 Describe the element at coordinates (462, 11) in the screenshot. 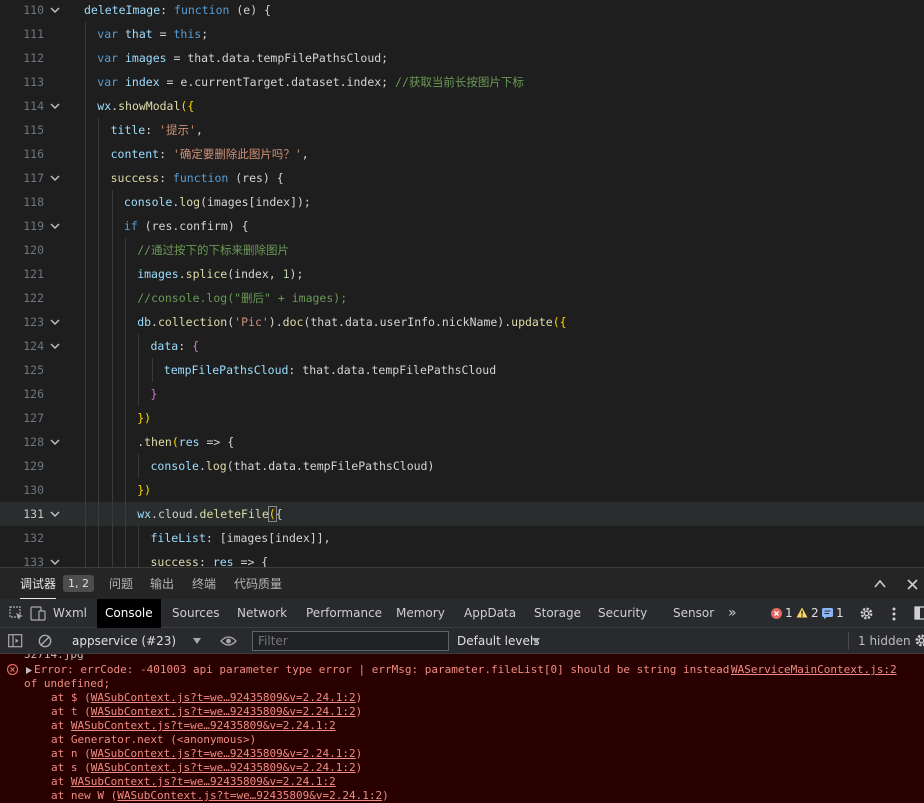

I see `code-line: 110 deleteImage: function (e) {` at that location.